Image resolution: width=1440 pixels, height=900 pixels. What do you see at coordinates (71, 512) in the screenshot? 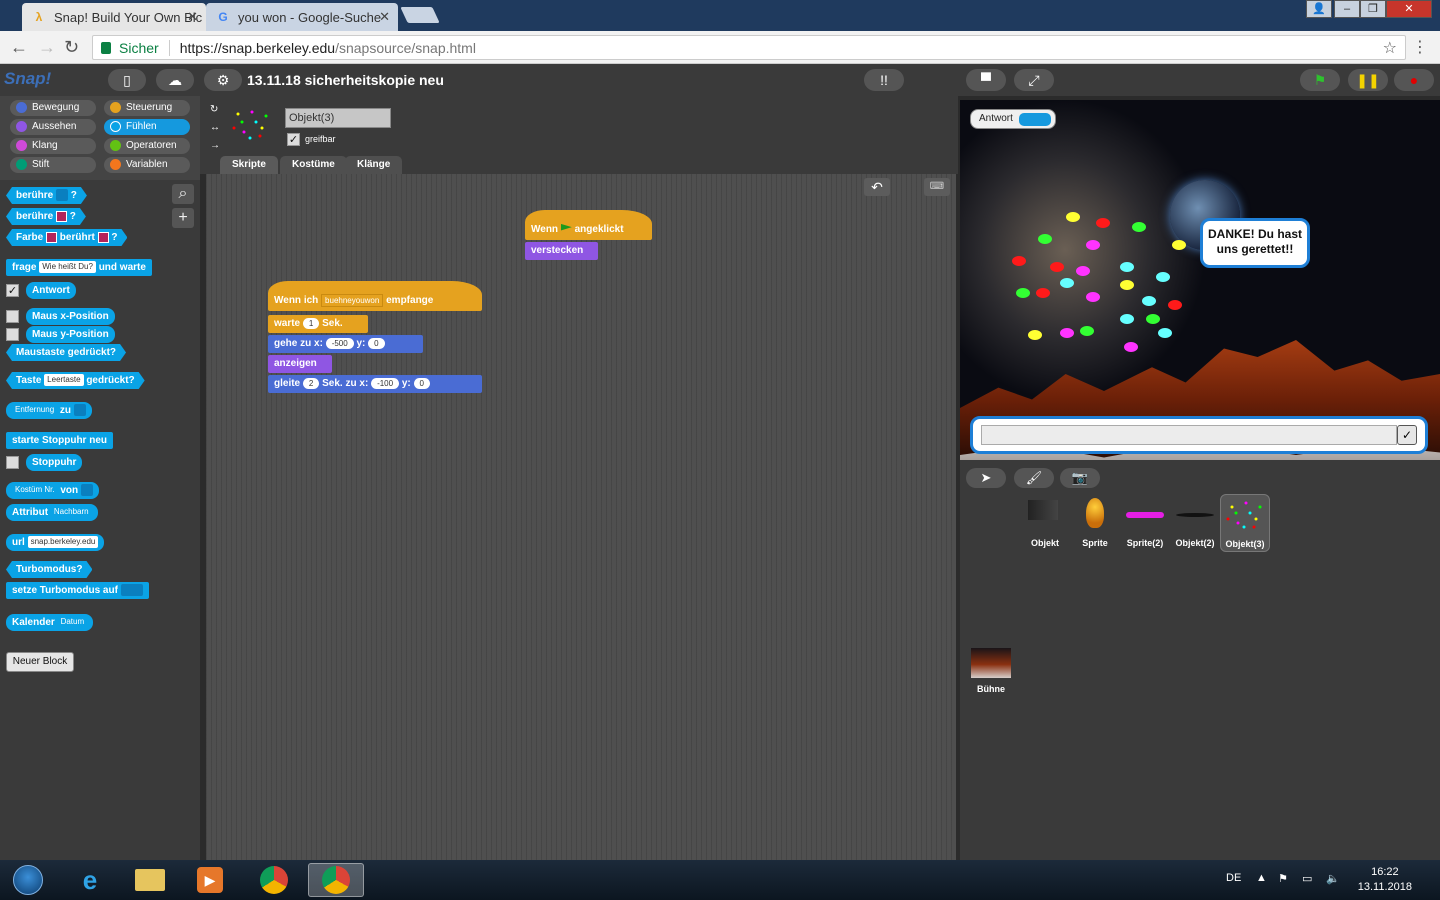
I see `attribute-dropdown: Nachbarn` at bounding box center [71, 512].